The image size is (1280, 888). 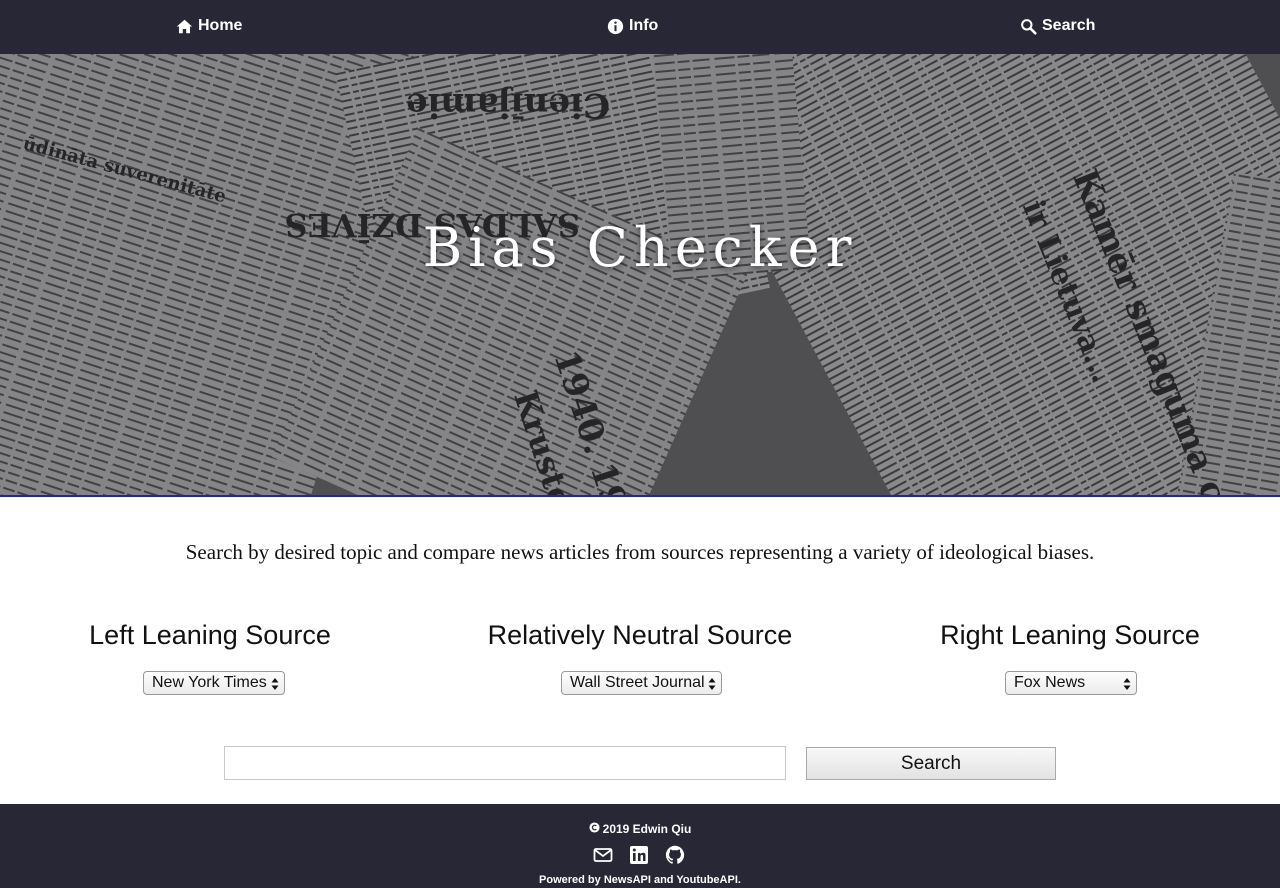 I want to click on right-source-selected-value: Fox News, so click(x=1050, y=682).